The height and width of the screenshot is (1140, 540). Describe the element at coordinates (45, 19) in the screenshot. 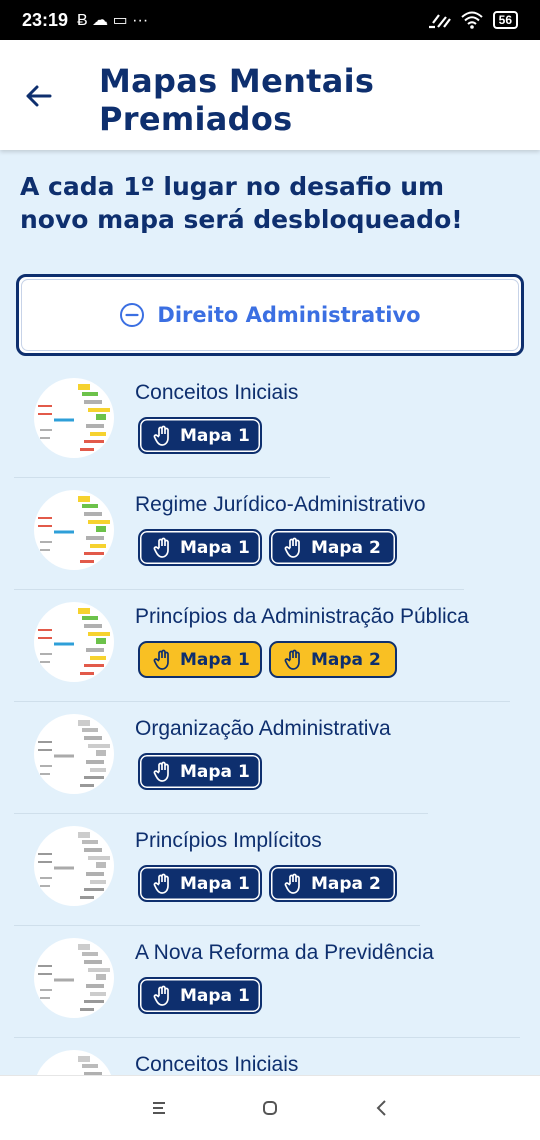

I see `clock: 23:19` at that location.